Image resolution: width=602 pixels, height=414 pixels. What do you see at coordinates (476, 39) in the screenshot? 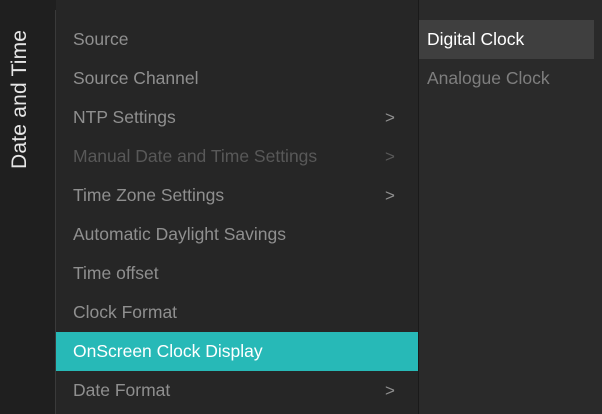
I see `option-label: Digital Clock` at bounding box center [476, 39].